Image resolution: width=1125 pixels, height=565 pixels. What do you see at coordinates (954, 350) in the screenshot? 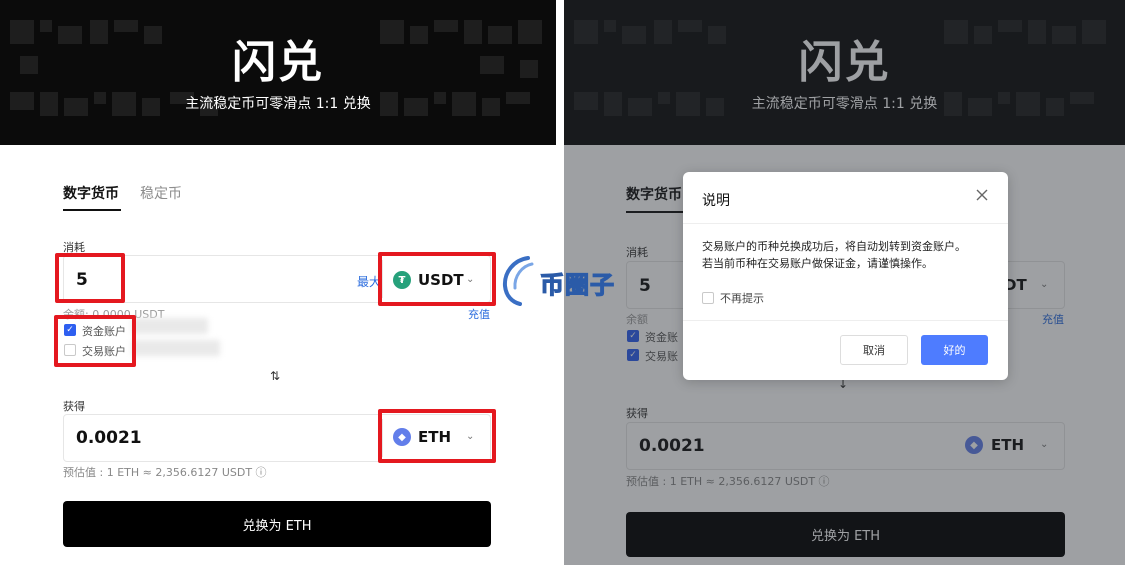
I see `ok-button: 好的` at bounding box center [954, 350].